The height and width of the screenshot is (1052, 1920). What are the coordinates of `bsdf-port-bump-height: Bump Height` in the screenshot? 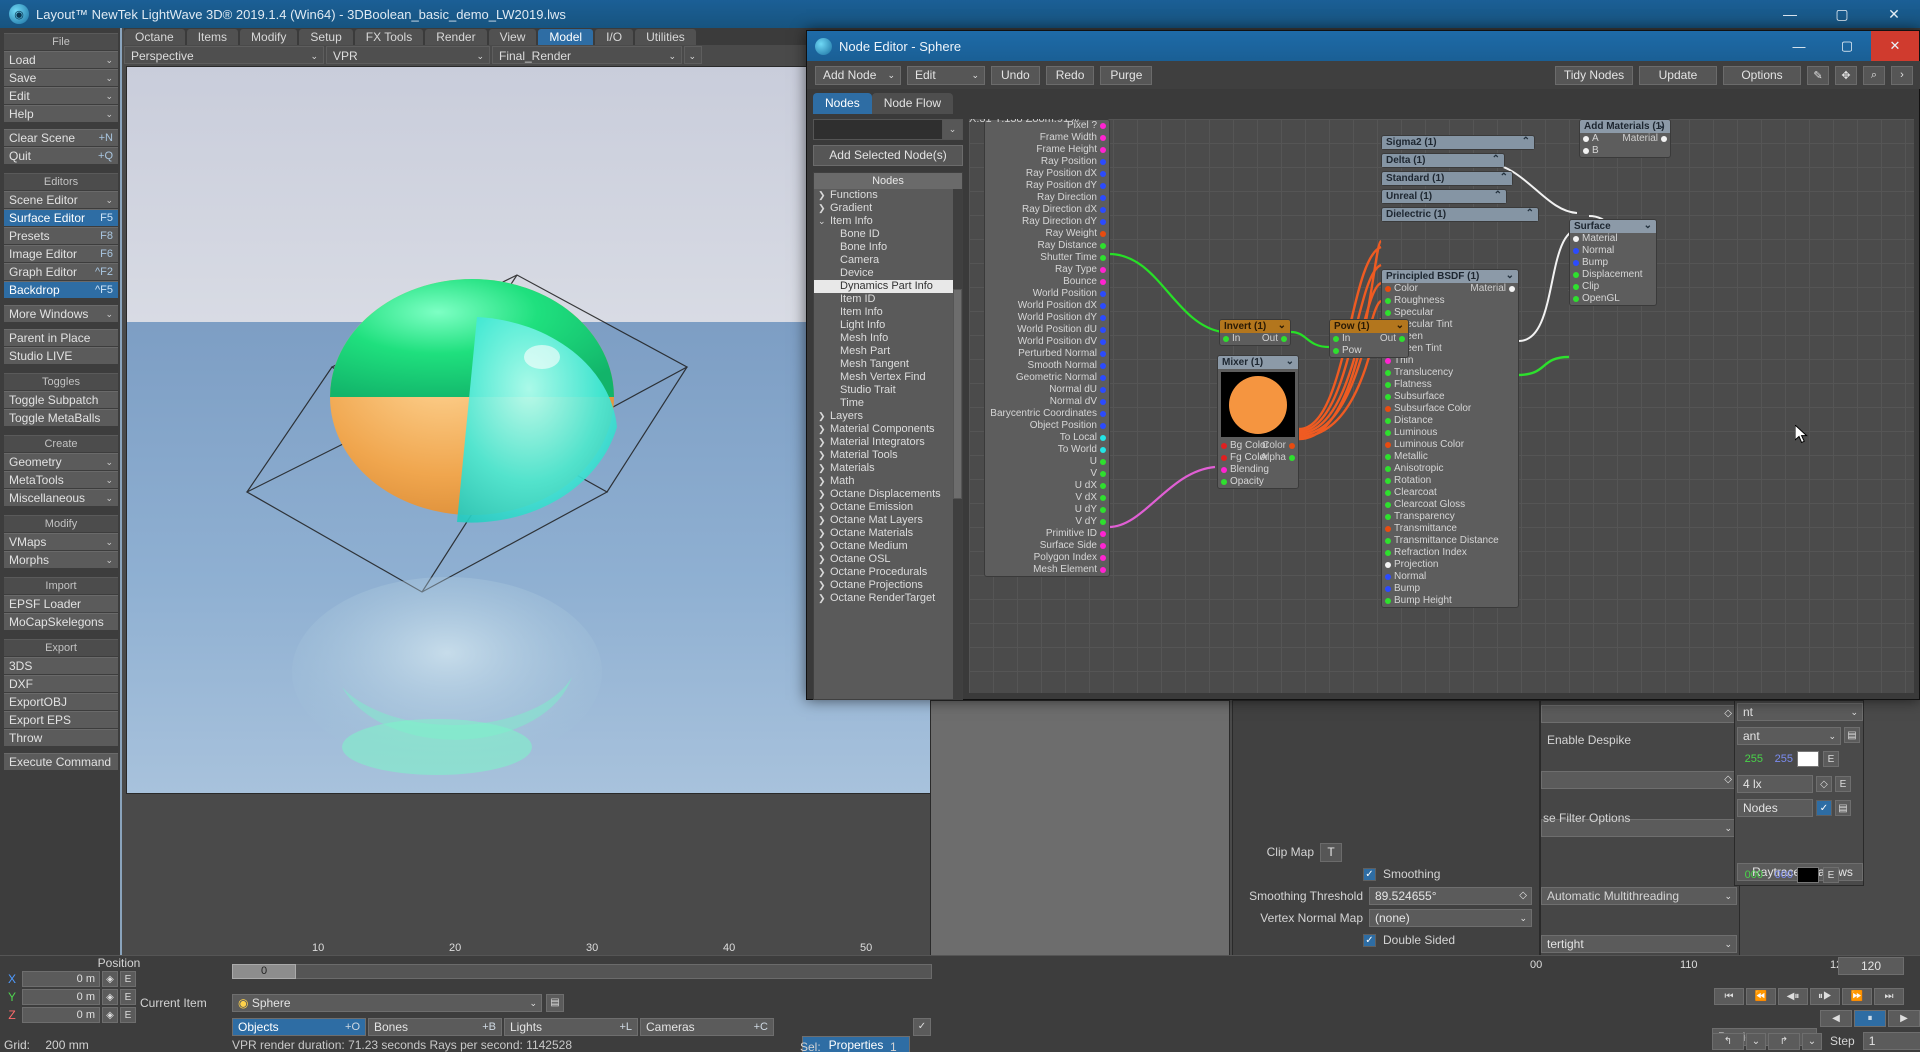 It's located at (1450, 601).